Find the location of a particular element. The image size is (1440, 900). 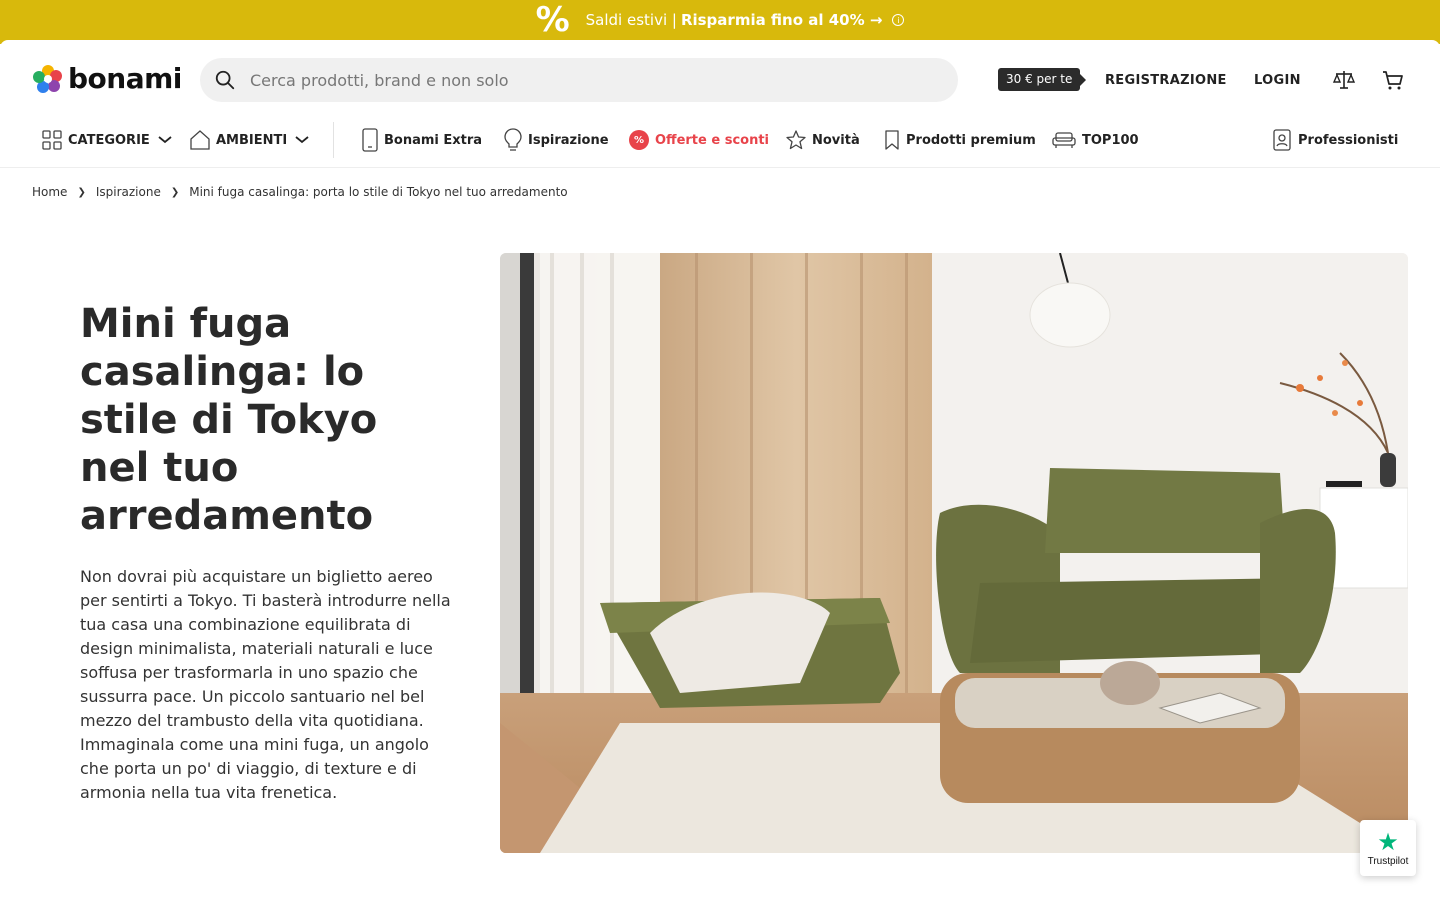

home-icon is located at coordinates (200, 140).